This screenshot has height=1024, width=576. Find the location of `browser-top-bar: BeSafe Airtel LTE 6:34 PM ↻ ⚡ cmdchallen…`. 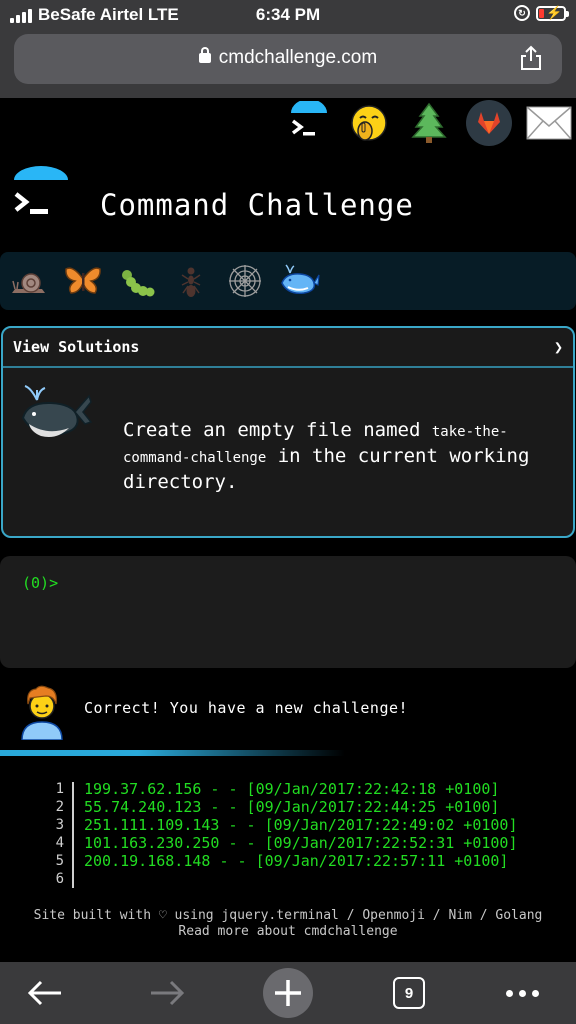

browser-top-bar: BeSafe Airtel LTE 6:34 PM ↻ ⚡ cmdchallen… is located at coordinates (288, 49).